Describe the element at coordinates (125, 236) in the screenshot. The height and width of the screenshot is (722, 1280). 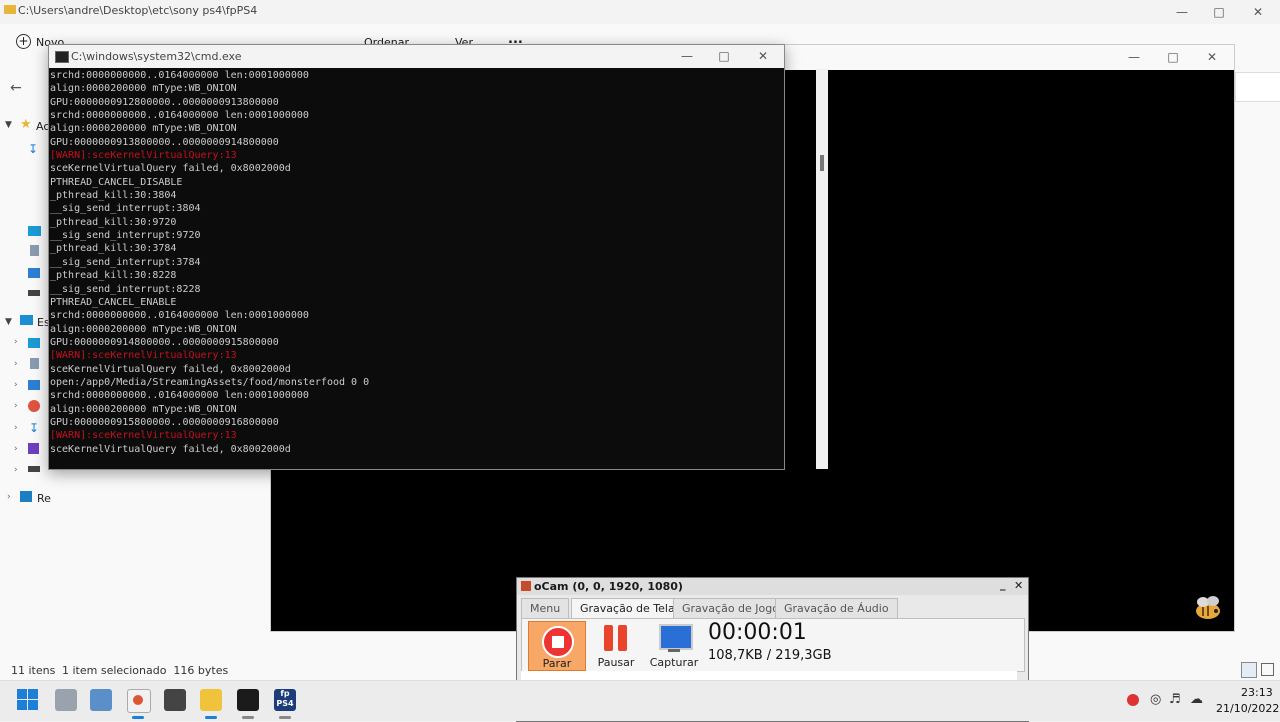
I see `console-line: __sig_send_interrupt:9720` at that location.